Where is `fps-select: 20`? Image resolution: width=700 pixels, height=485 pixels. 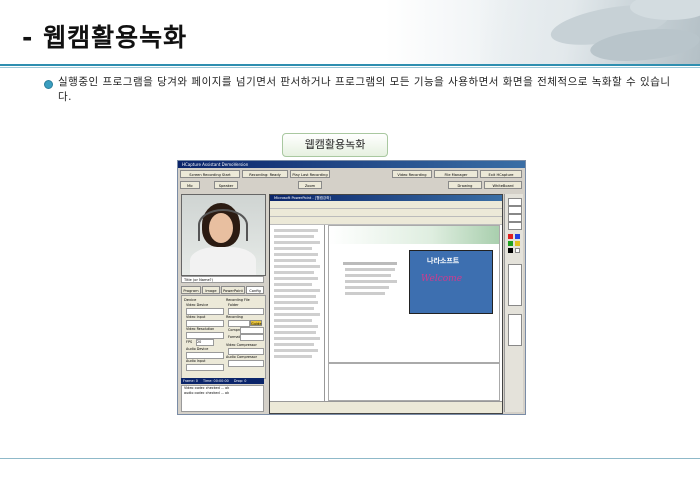 fps-select: 20 is located at coordinates (205, 342).